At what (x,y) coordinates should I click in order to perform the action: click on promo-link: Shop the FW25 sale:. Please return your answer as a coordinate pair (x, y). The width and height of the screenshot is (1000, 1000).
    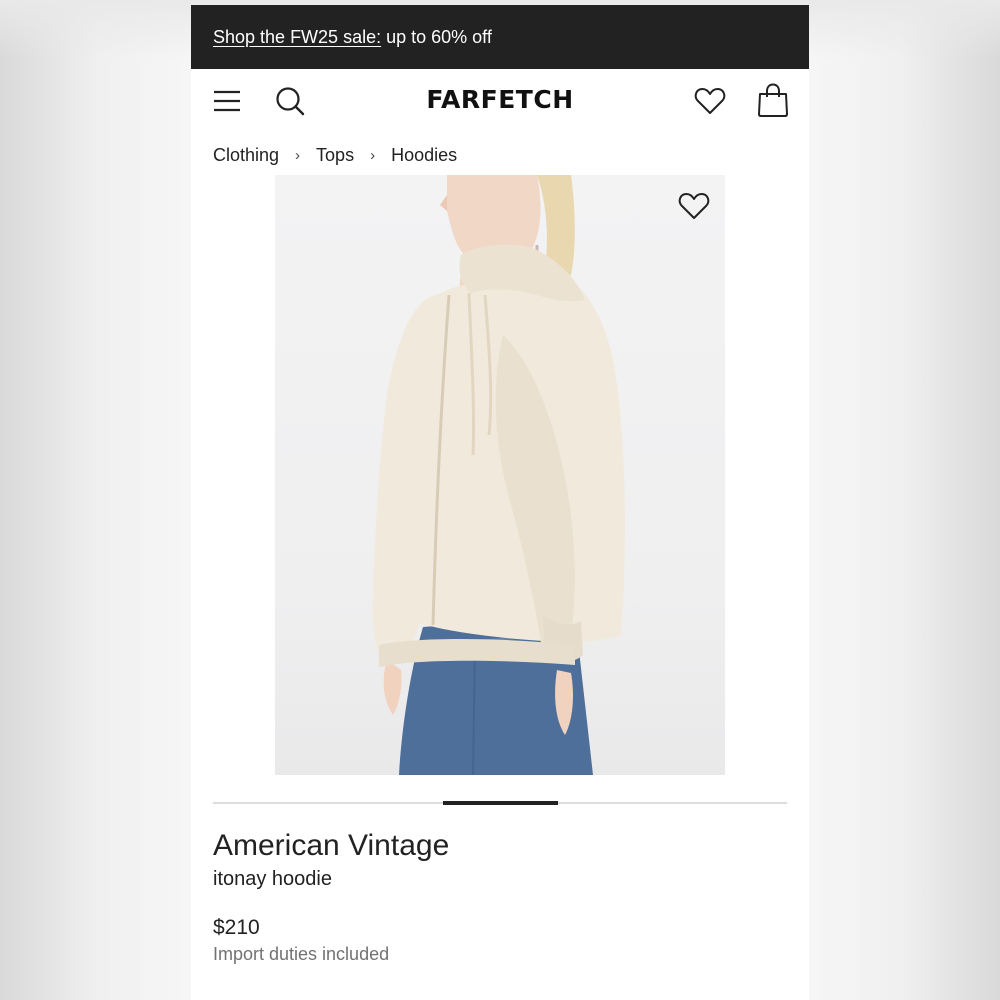
    Looking at the image, I should click on (297, 37).